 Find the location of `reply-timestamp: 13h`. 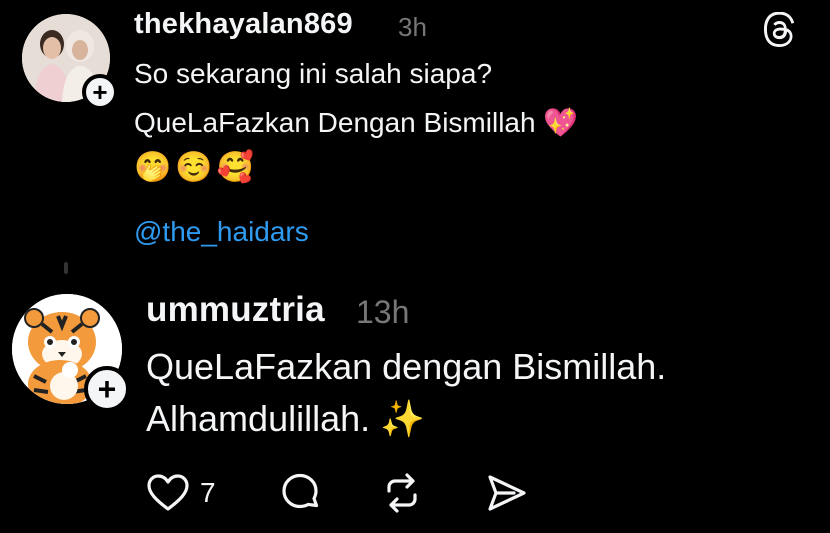

reply-timestamp: 13h is located at coordinates (383, 312).